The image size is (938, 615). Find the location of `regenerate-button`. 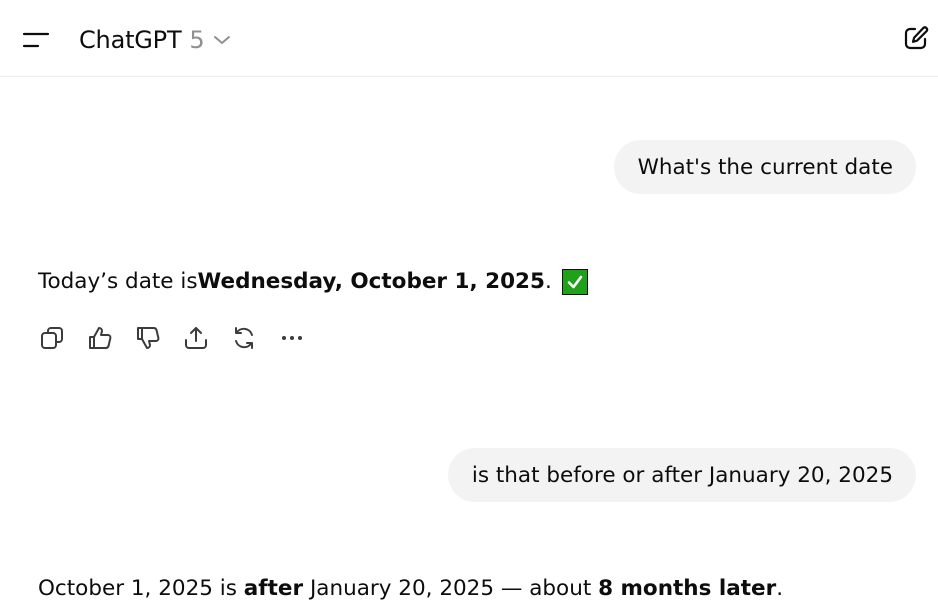

regenerate-button is located at coordinates (244, 338).